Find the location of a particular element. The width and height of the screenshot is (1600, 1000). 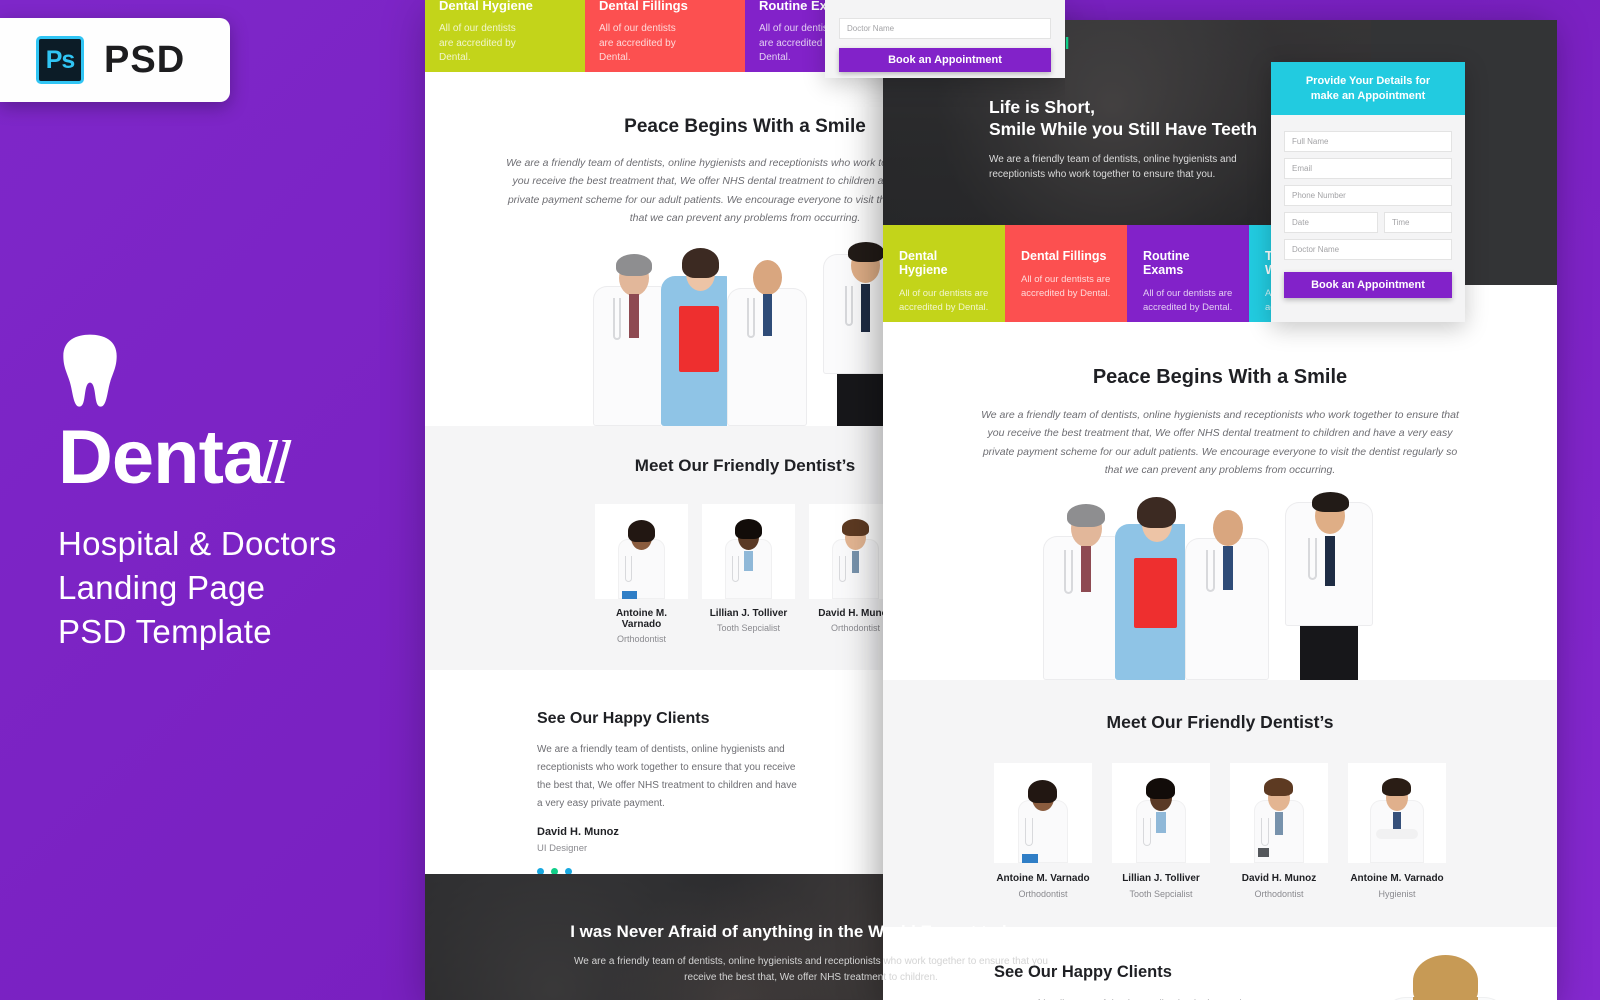

team-group-photo is located at coordinates (1220, 579).